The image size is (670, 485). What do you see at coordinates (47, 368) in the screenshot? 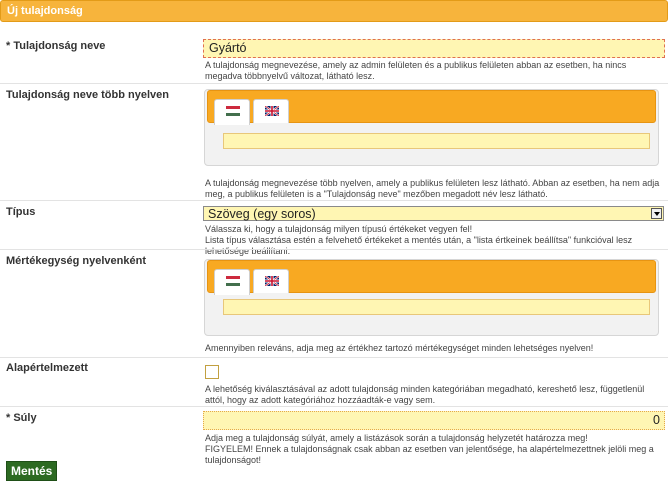
I see `default-label: Alapértelmezett` at bounding box center [47, 368].